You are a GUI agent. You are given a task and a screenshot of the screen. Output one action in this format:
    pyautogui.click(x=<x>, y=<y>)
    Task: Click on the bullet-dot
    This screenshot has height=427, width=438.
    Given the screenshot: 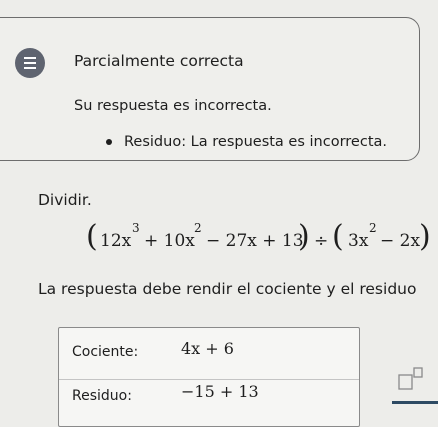 What is the action you would take?
    pyautogui.click(x=109, y=142)
    